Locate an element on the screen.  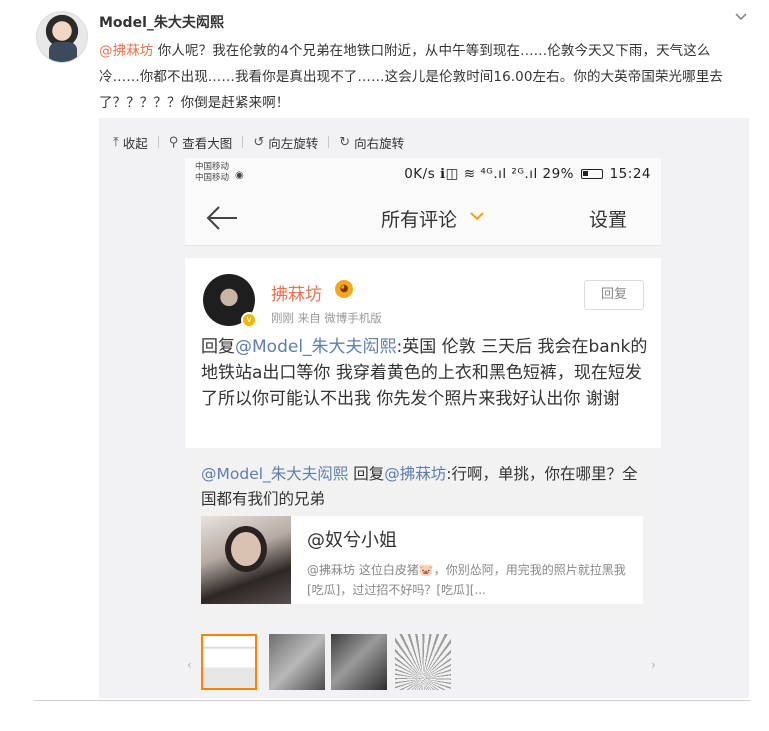
reply-mid: 回复 is located at coordinates (366, 474).